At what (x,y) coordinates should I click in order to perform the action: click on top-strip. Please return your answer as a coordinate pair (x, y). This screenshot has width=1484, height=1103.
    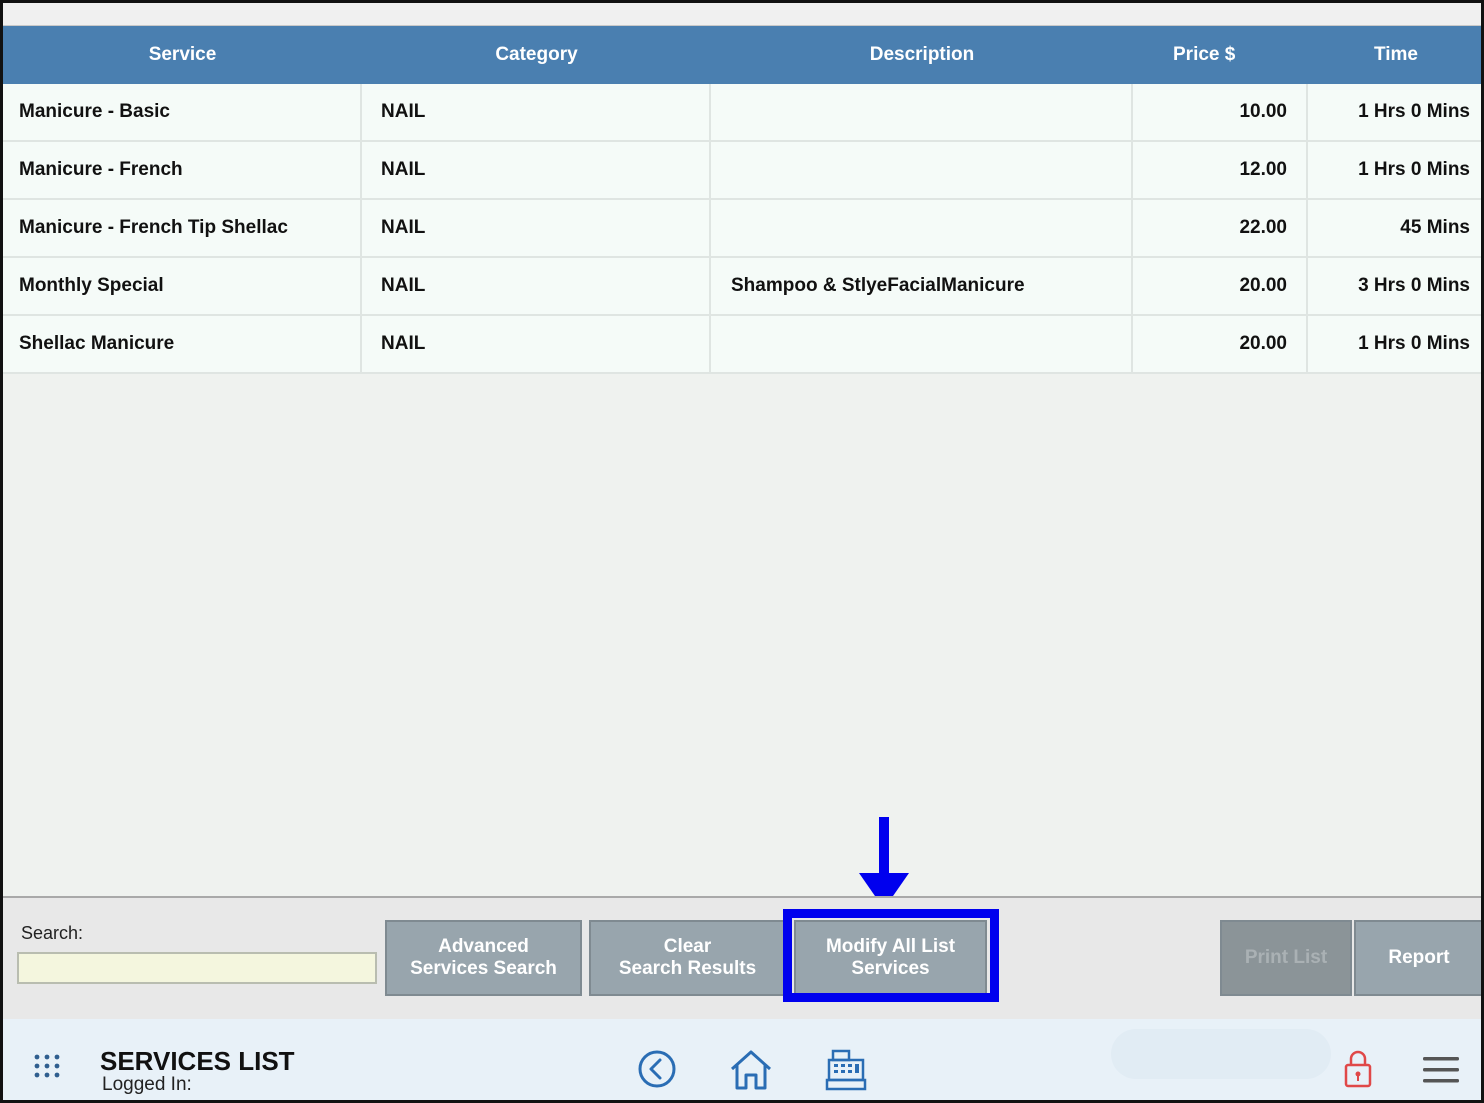
    Looking at the image, I should click on (742, 14).